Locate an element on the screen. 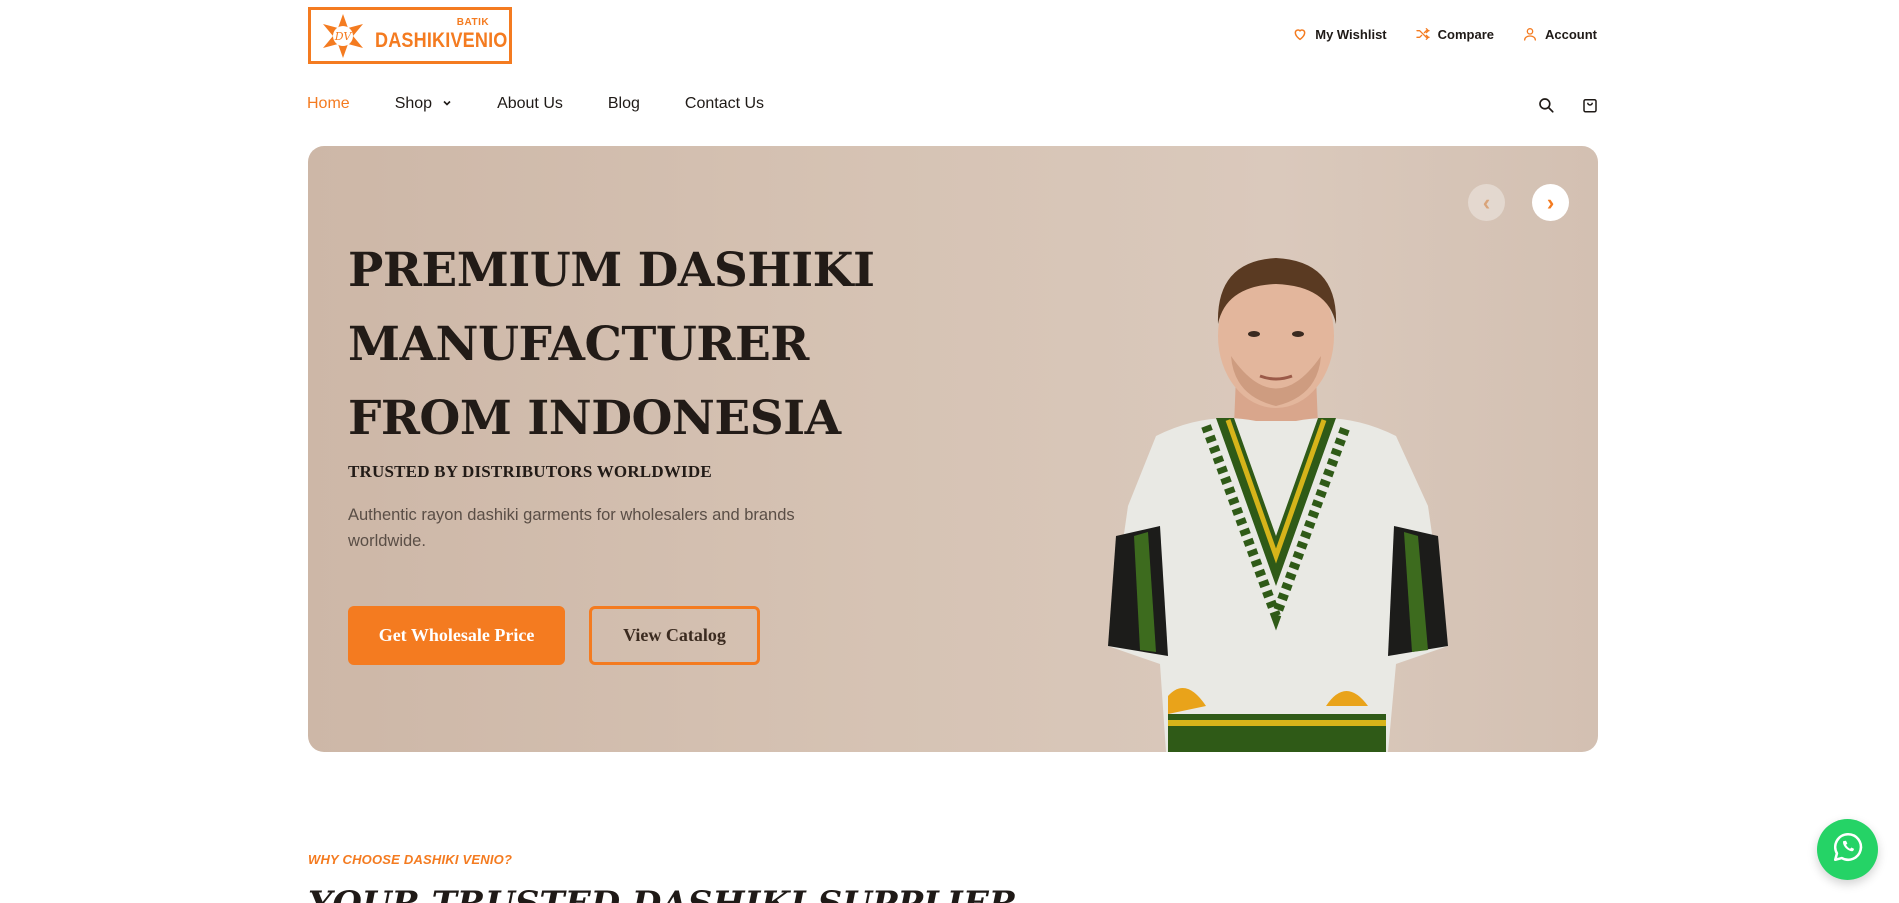 This screenshot has height=903, width=1899. whatsapp-chat-button is located at coordinates (1847, 849).